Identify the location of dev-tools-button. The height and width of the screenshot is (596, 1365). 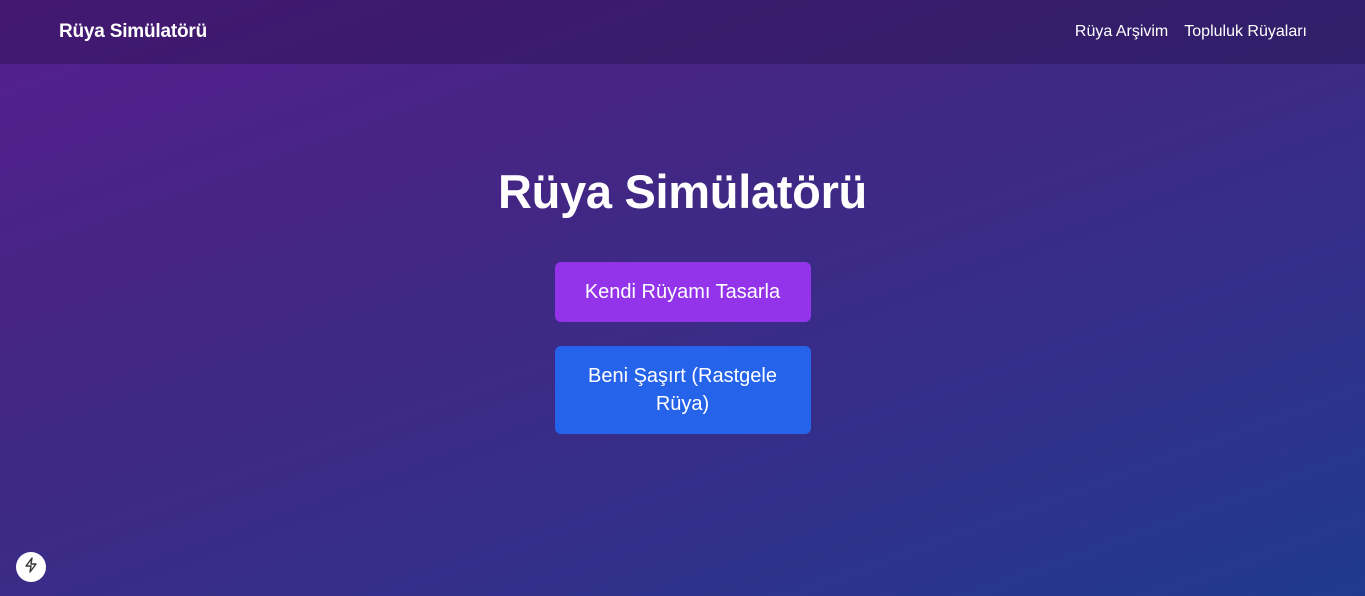
(31, 567).